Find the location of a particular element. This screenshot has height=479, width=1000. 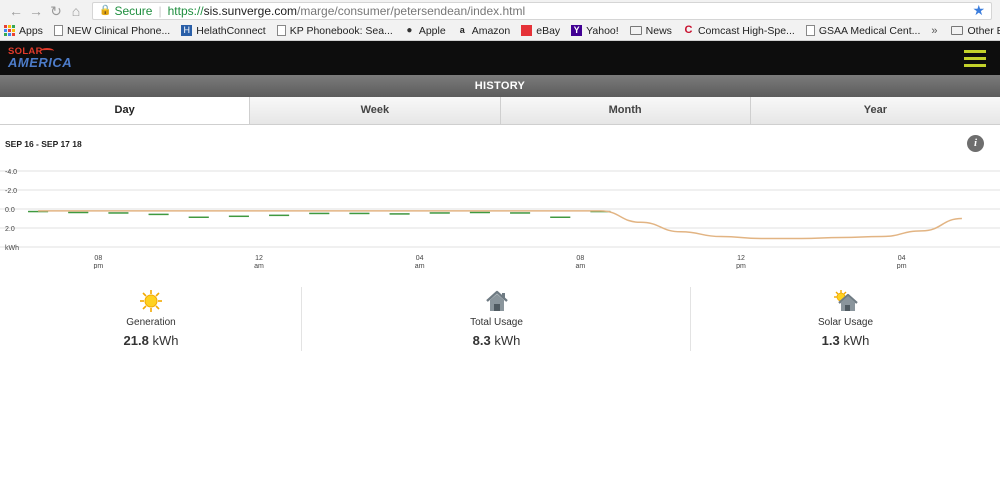

stat-label: Solar Usage is located at coordinates (845, 322).